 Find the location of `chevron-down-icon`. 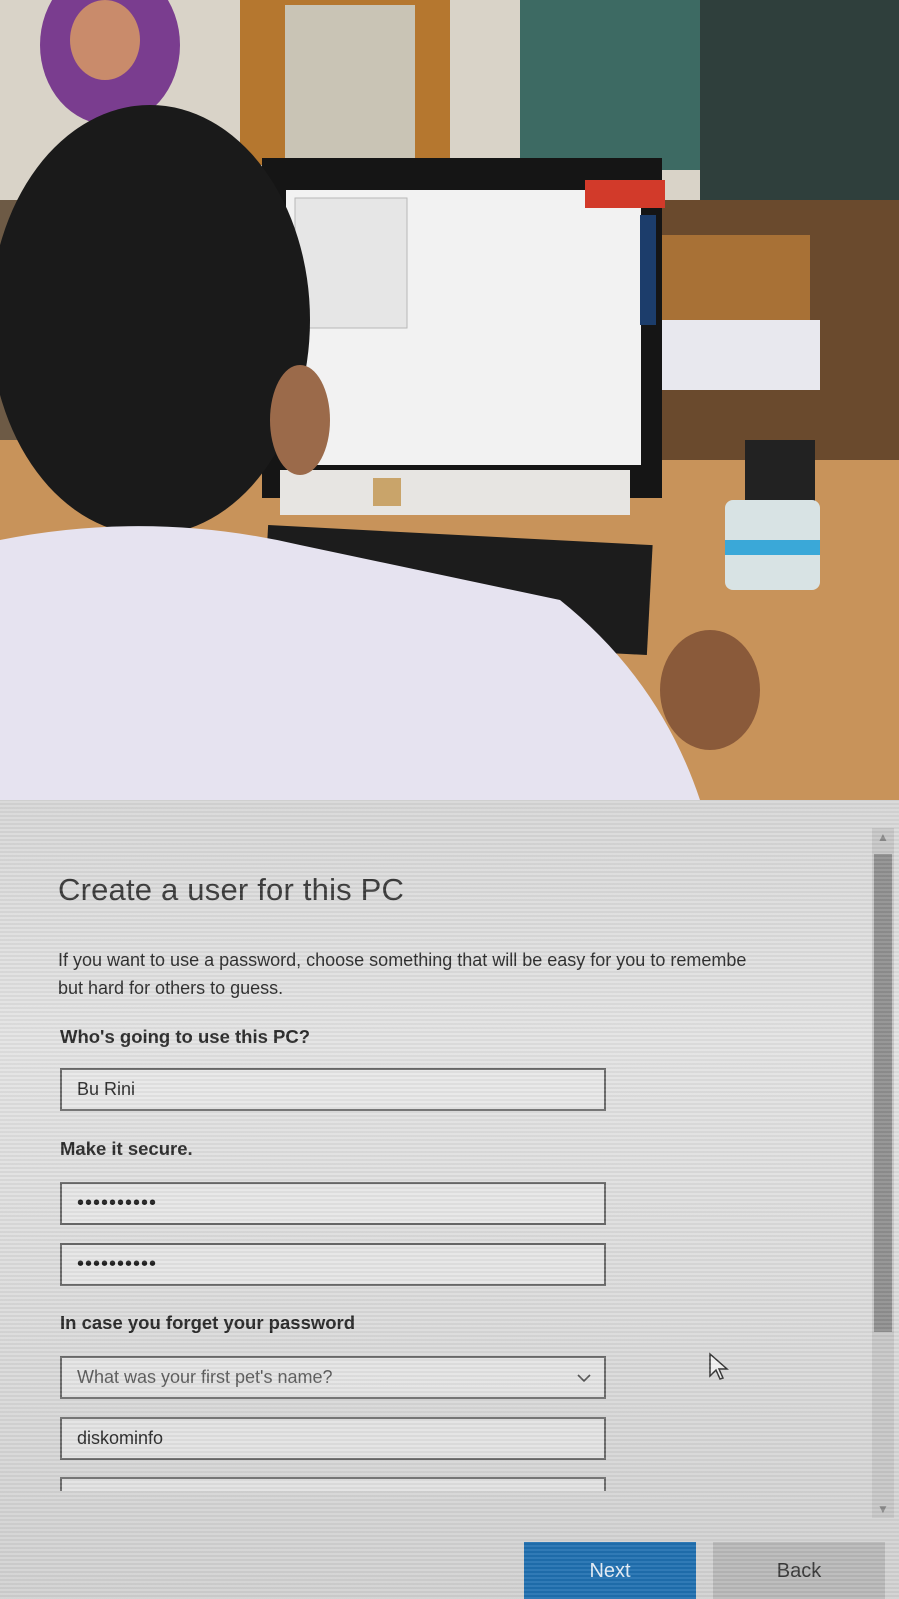

chevron-down-icon is located at coordinates (584, 1378).